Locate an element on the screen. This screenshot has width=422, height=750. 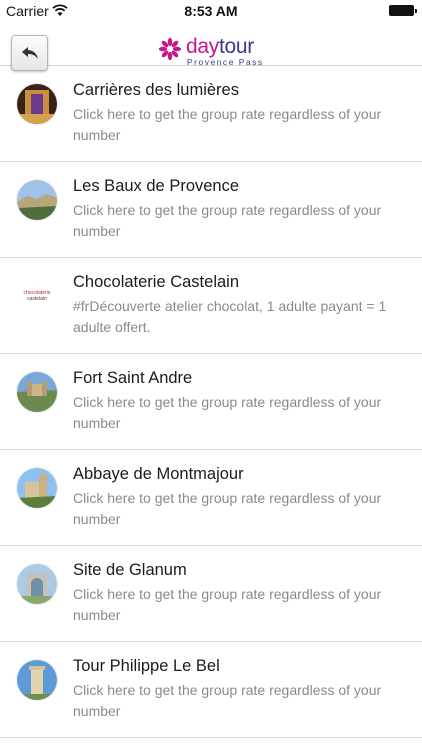
navigation-bar: daytour Provence Pass is located at coordinates (211, 46).